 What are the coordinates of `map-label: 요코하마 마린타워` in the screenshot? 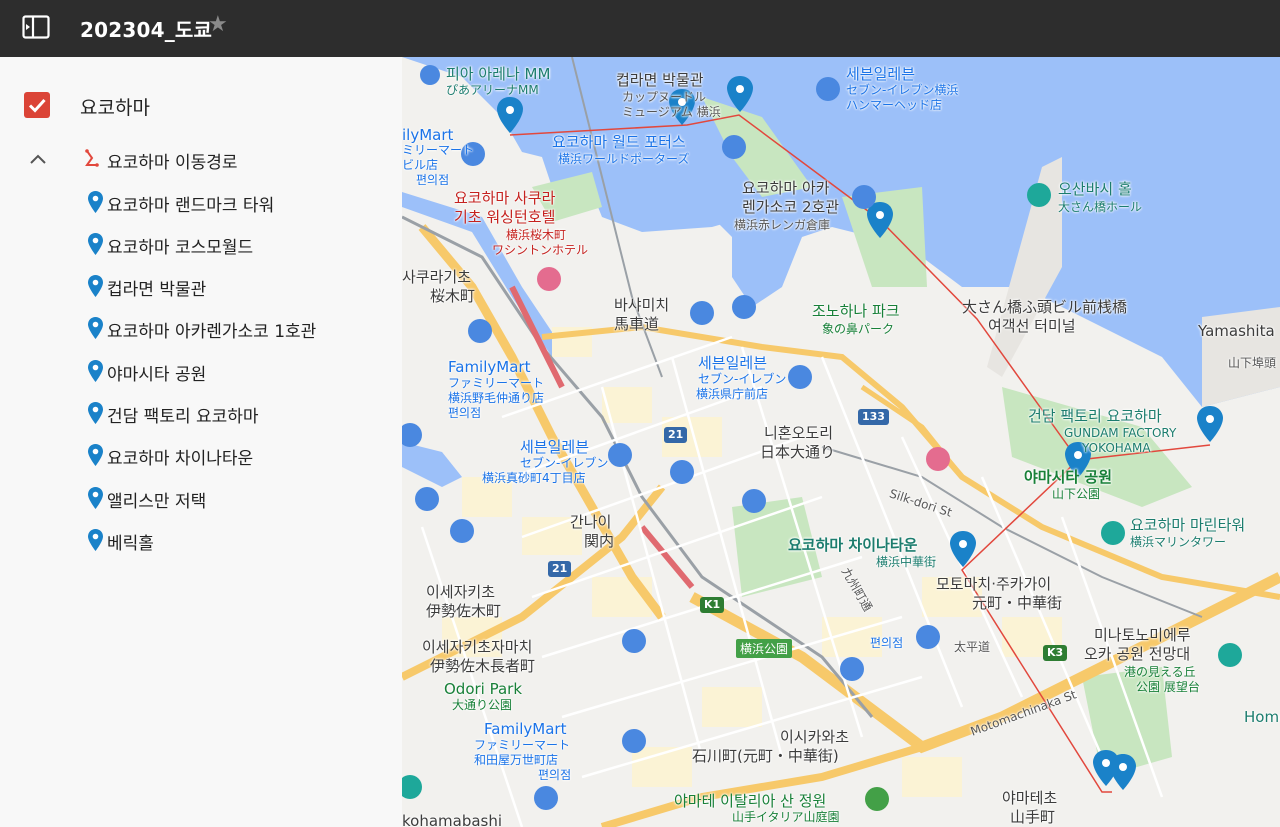 It's located at (1187, 525).